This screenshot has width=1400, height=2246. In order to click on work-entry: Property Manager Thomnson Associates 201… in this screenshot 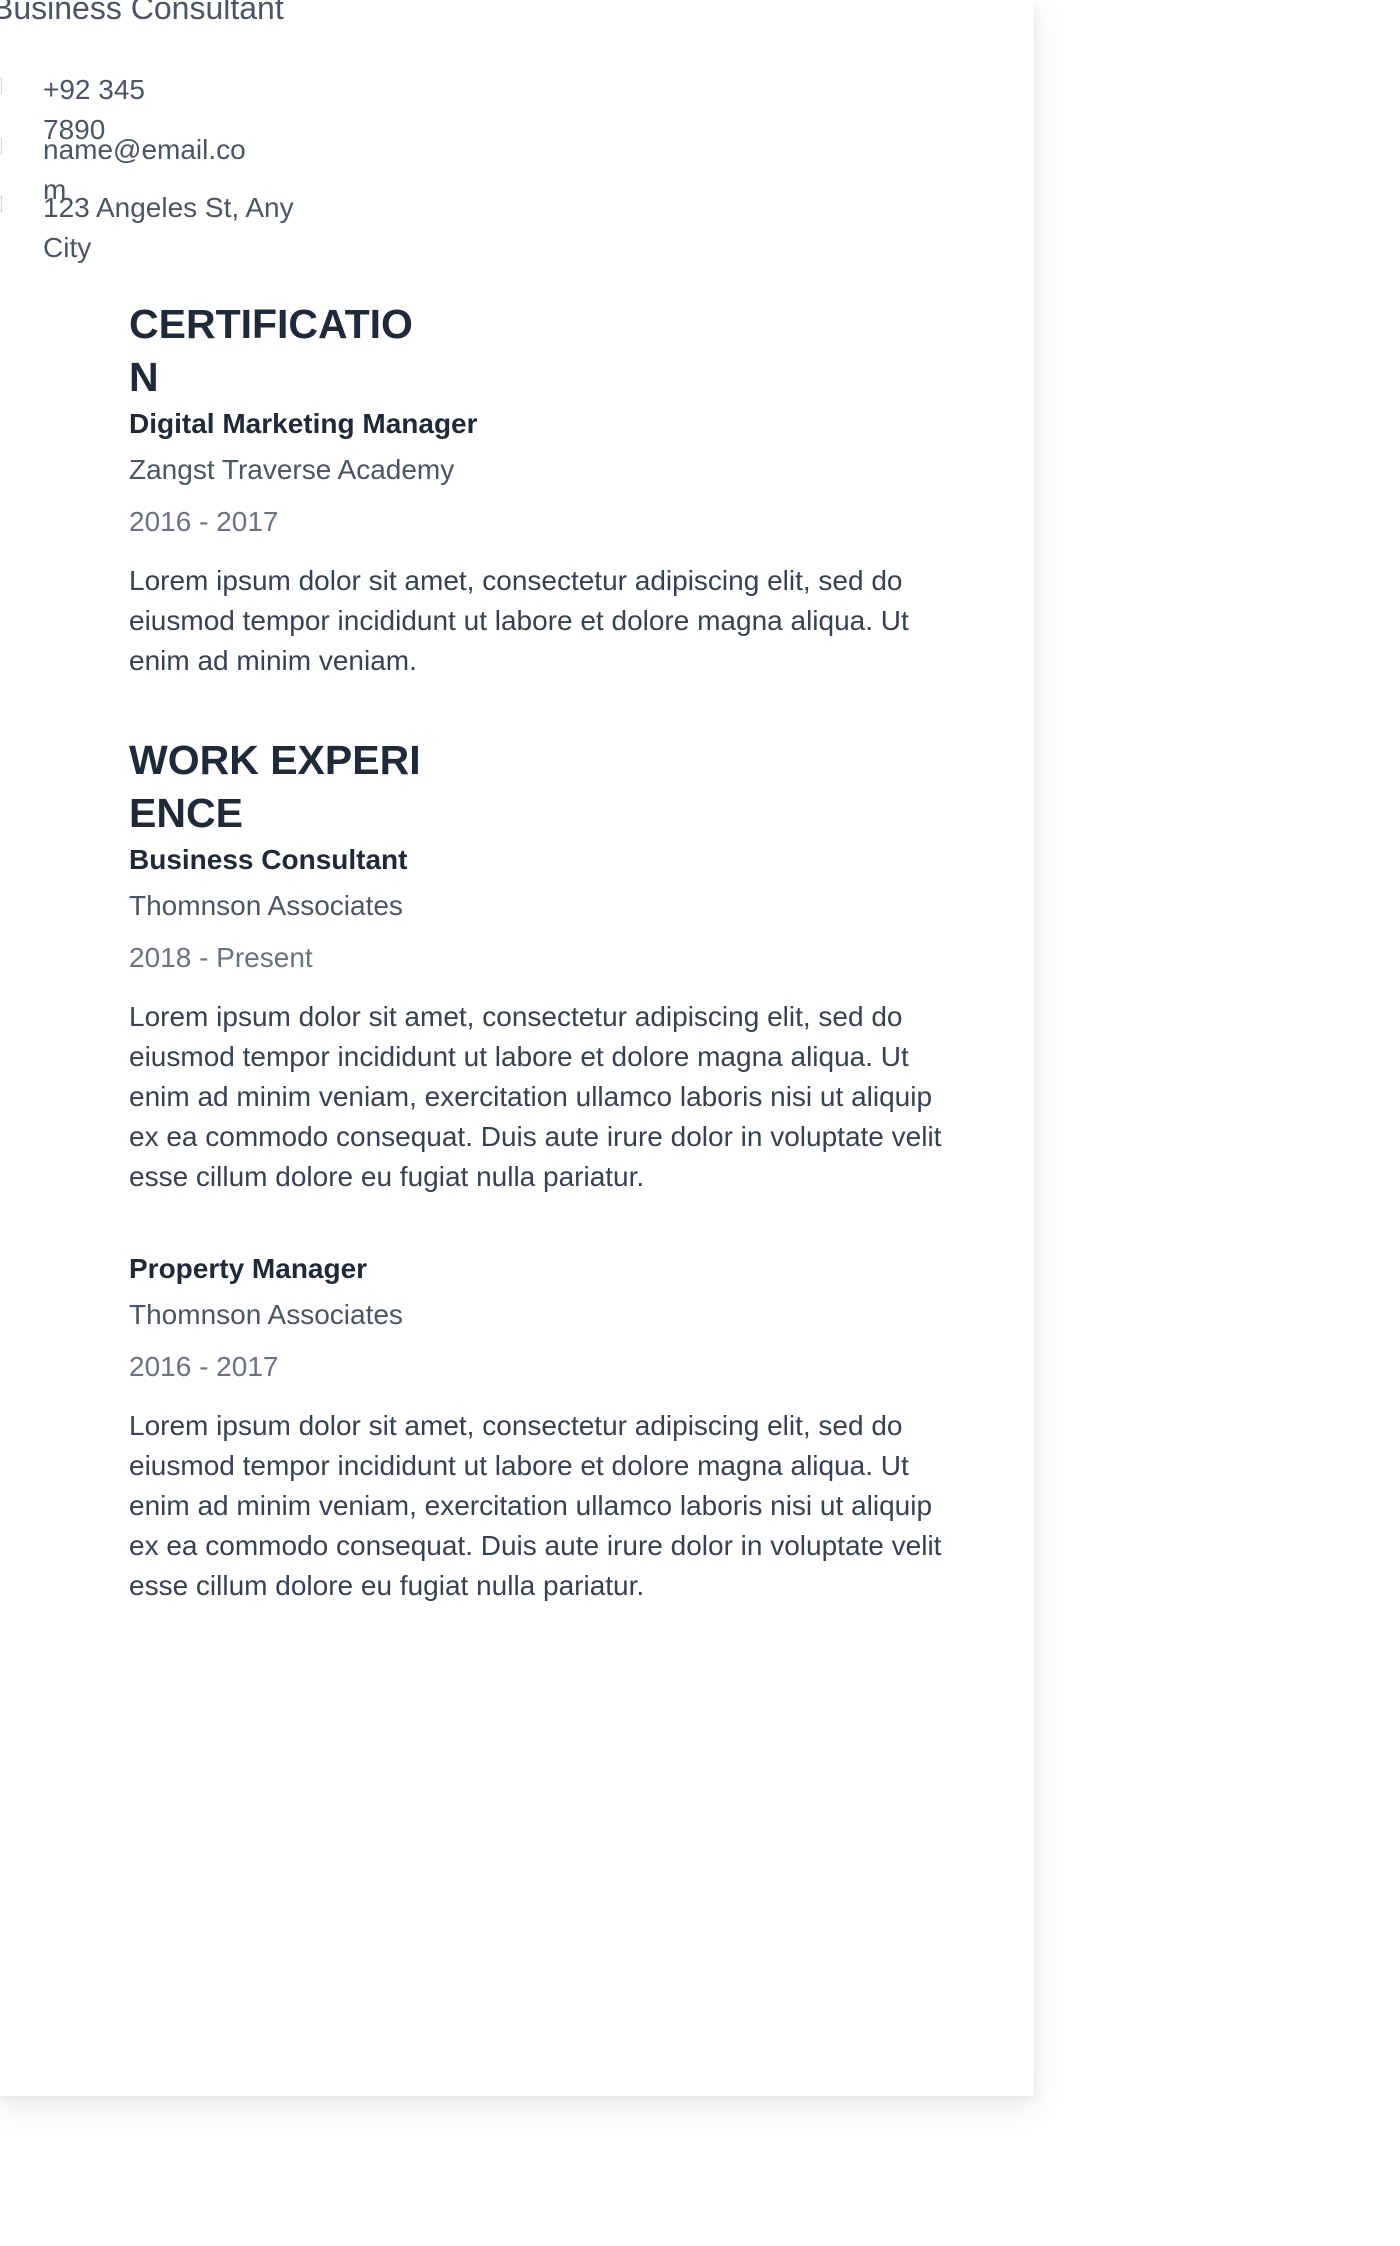, I will do `click(549, 1427)`.